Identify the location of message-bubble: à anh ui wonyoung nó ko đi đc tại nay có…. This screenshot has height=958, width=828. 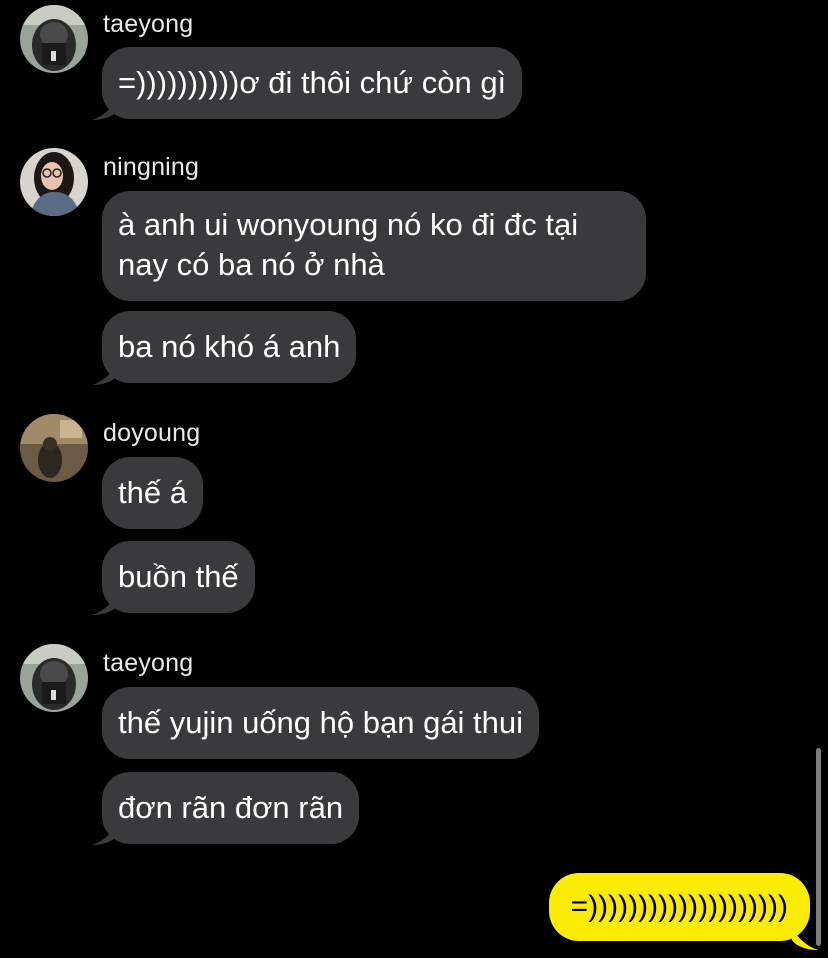
(374, 246).